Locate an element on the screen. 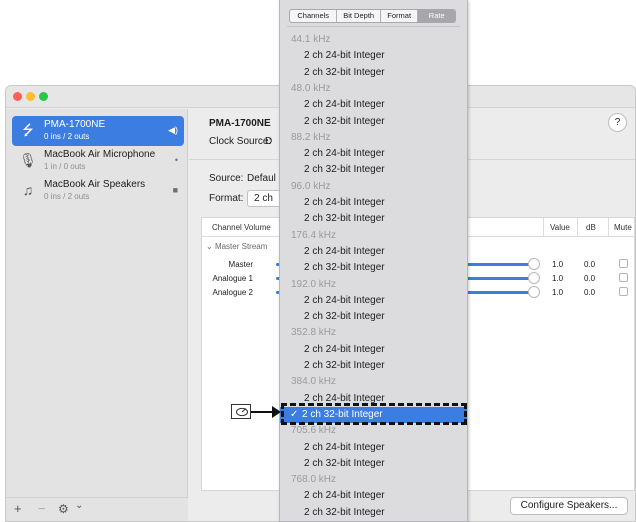 The image size is (636, 522). close-window-button is located at coordinates (17, 96).